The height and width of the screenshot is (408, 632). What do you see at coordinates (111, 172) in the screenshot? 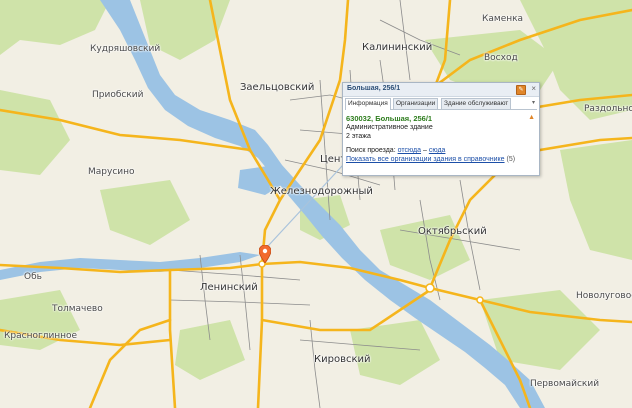
I see `label-marusino: Марусино` at bounding box center [111, 172].